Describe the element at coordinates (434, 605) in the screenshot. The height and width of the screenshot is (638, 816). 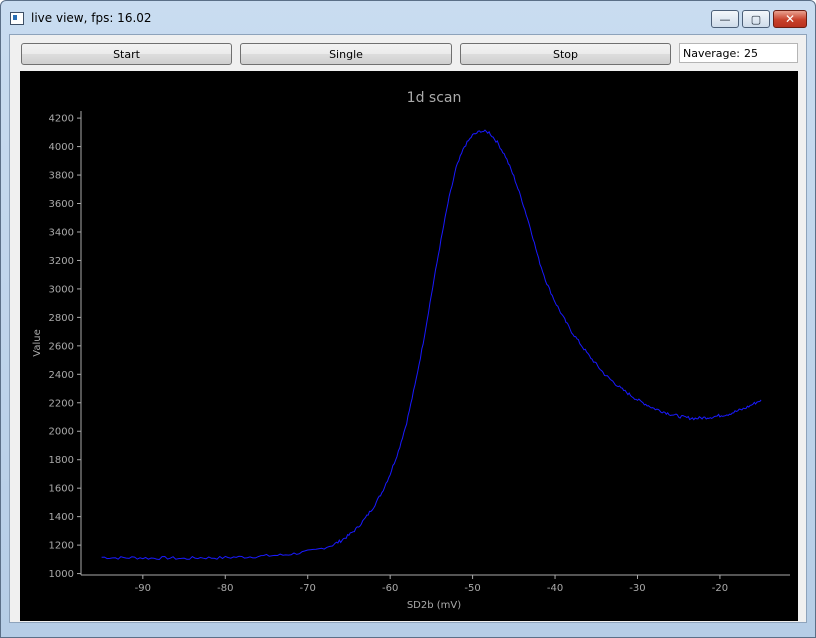
I see `x-axis-label: SD2b (mV)` at that location.